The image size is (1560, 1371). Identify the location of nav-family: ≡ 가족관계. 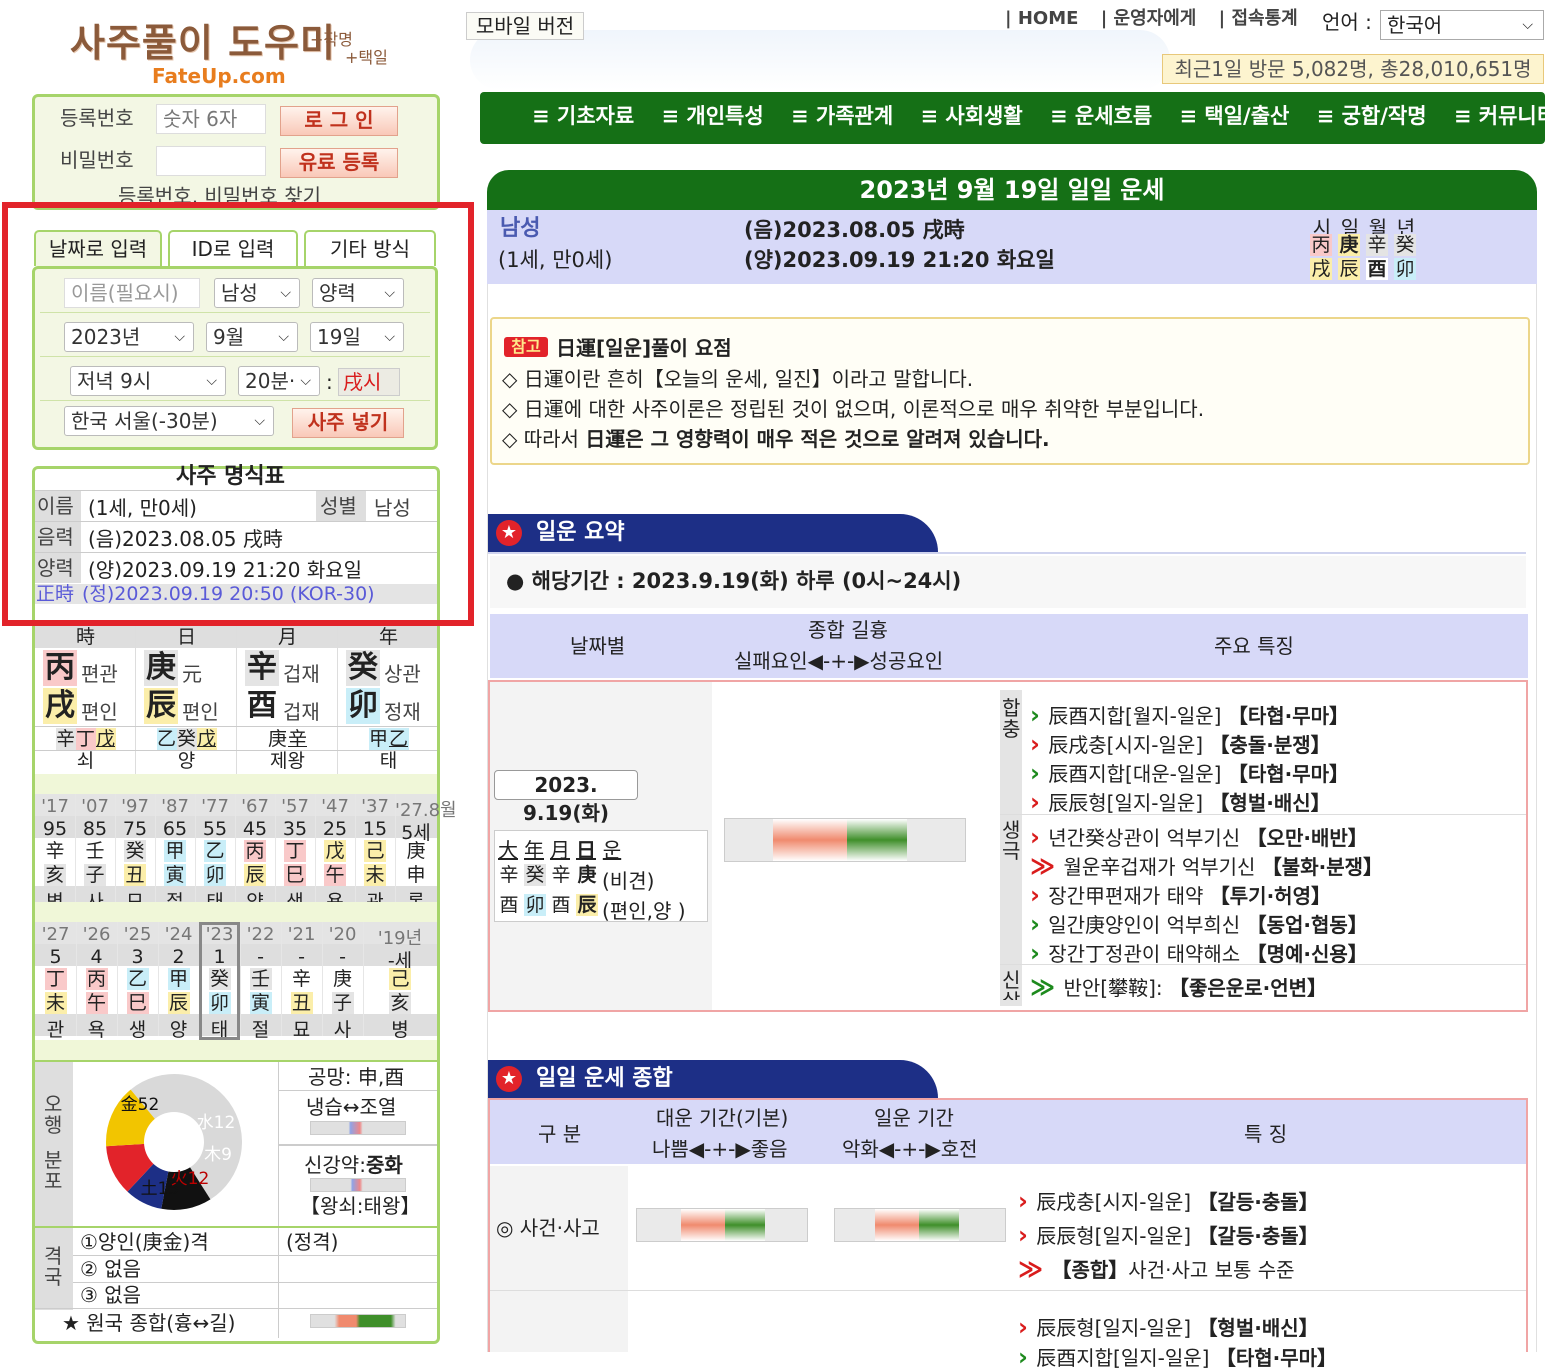
(842, 116).